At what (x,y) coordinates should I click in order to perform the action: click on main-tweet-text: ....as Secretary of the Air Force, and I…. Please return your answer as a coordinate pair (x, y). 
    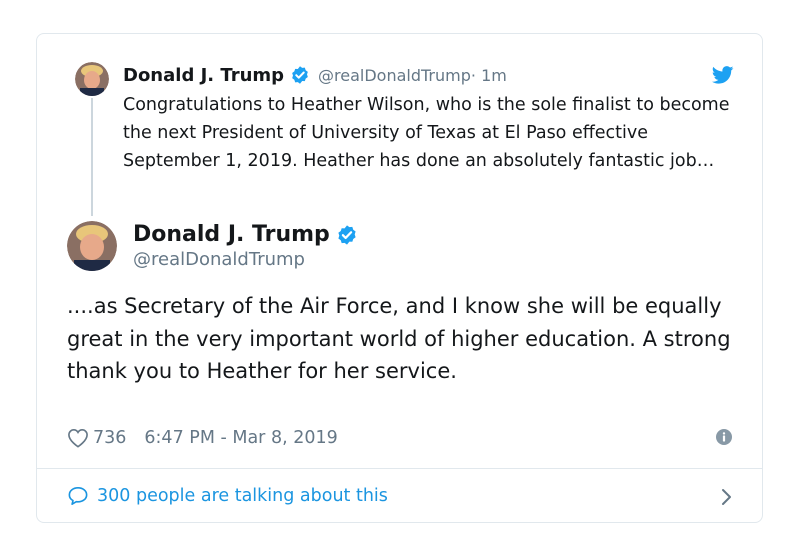
    Looking at the image, I should click on (399, 338).